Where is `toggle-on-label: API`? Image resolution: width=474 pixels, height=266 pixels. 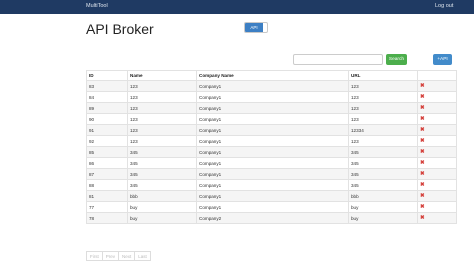 toggle-on-label: API is located at coordinates (254, 27).